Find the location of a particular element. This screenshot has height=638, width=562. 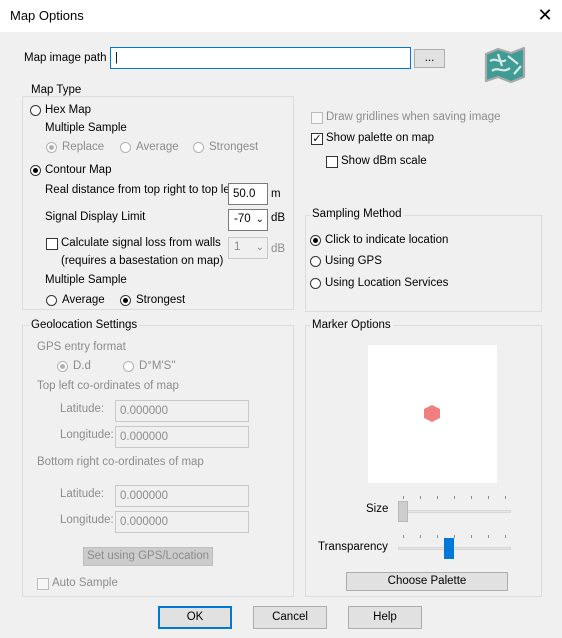

real-distance-input: 50.0 is located at coordinates (248, 194).